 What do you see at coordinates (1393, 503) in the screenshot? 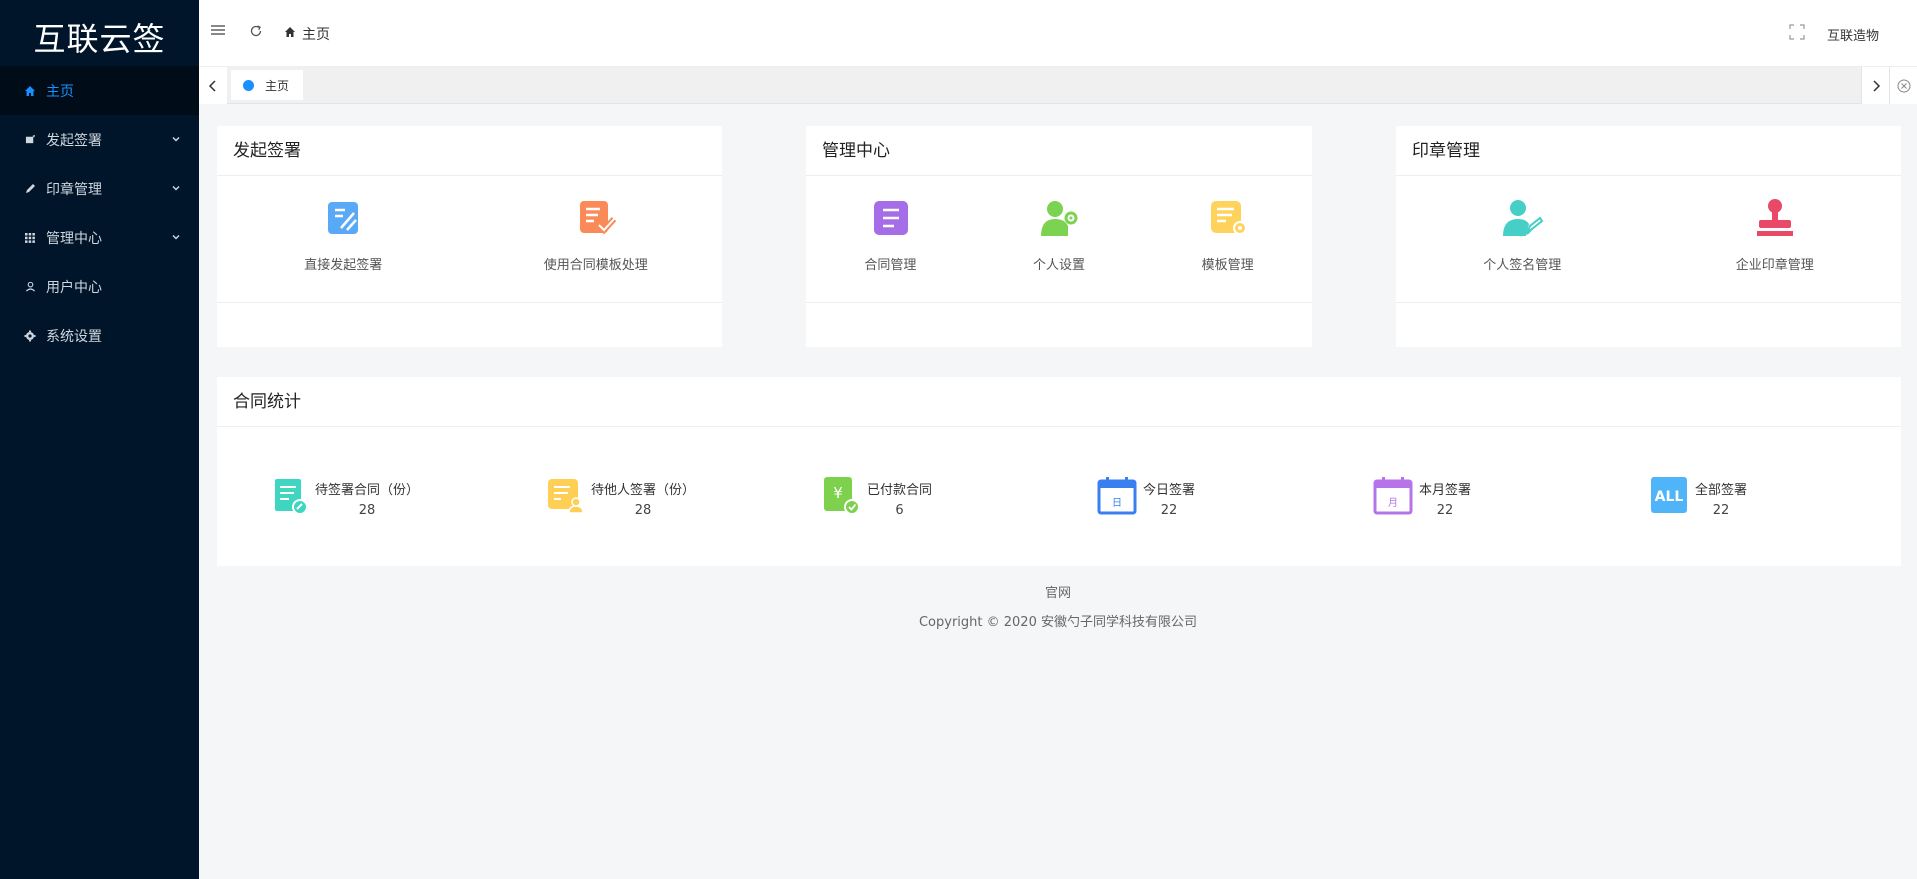
I see `svg-text: 月` at bounding box center [1393, 503].